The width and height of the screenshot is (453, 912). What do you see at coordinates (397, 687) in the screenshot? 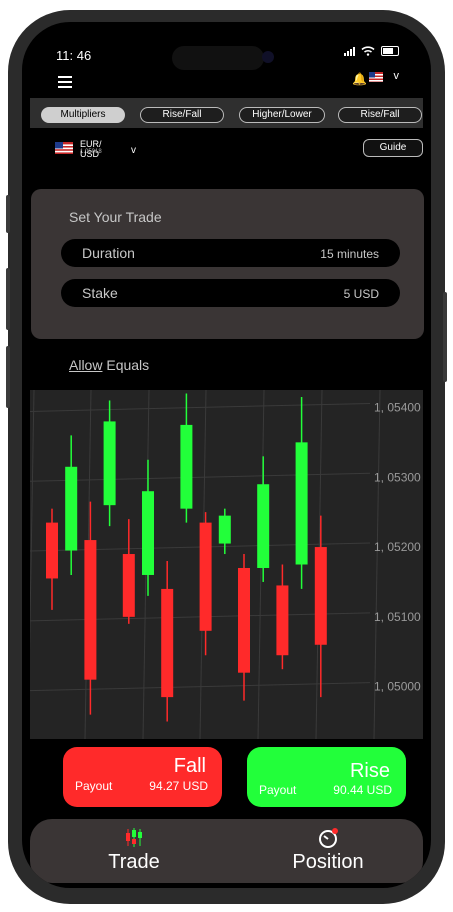
I see `y-tick-label: 1, 05000` at bounding box center [397, 687].